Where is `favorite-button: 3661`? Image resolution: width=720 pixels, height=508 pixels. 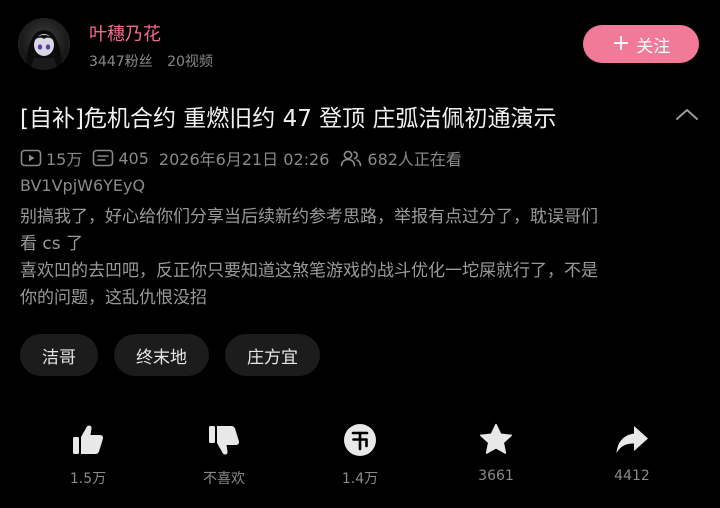
favorite-button: 3661 is located at coordinates (496, 450).